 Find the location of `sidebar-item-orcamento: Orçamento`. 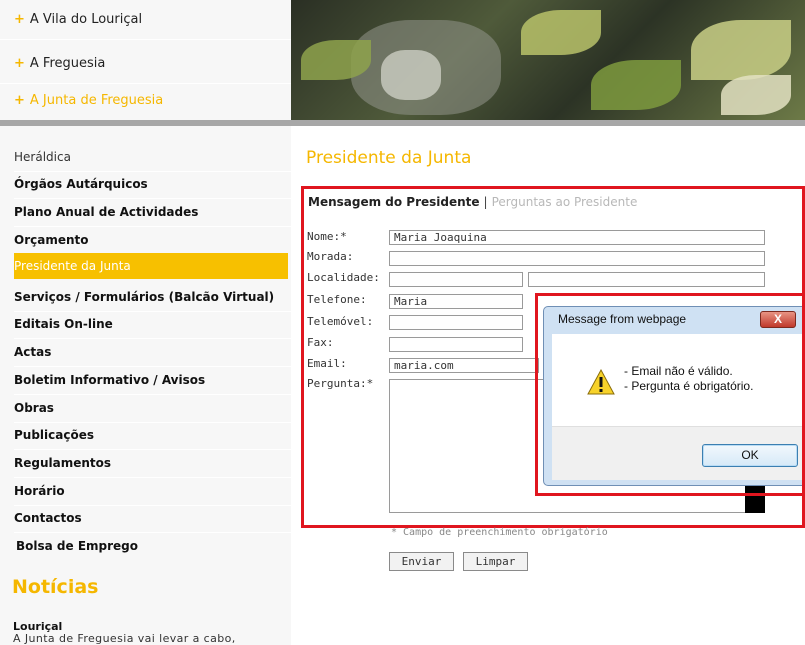

sidebar-item-orcamento: Orçamento is located at coordinates (152, 240).